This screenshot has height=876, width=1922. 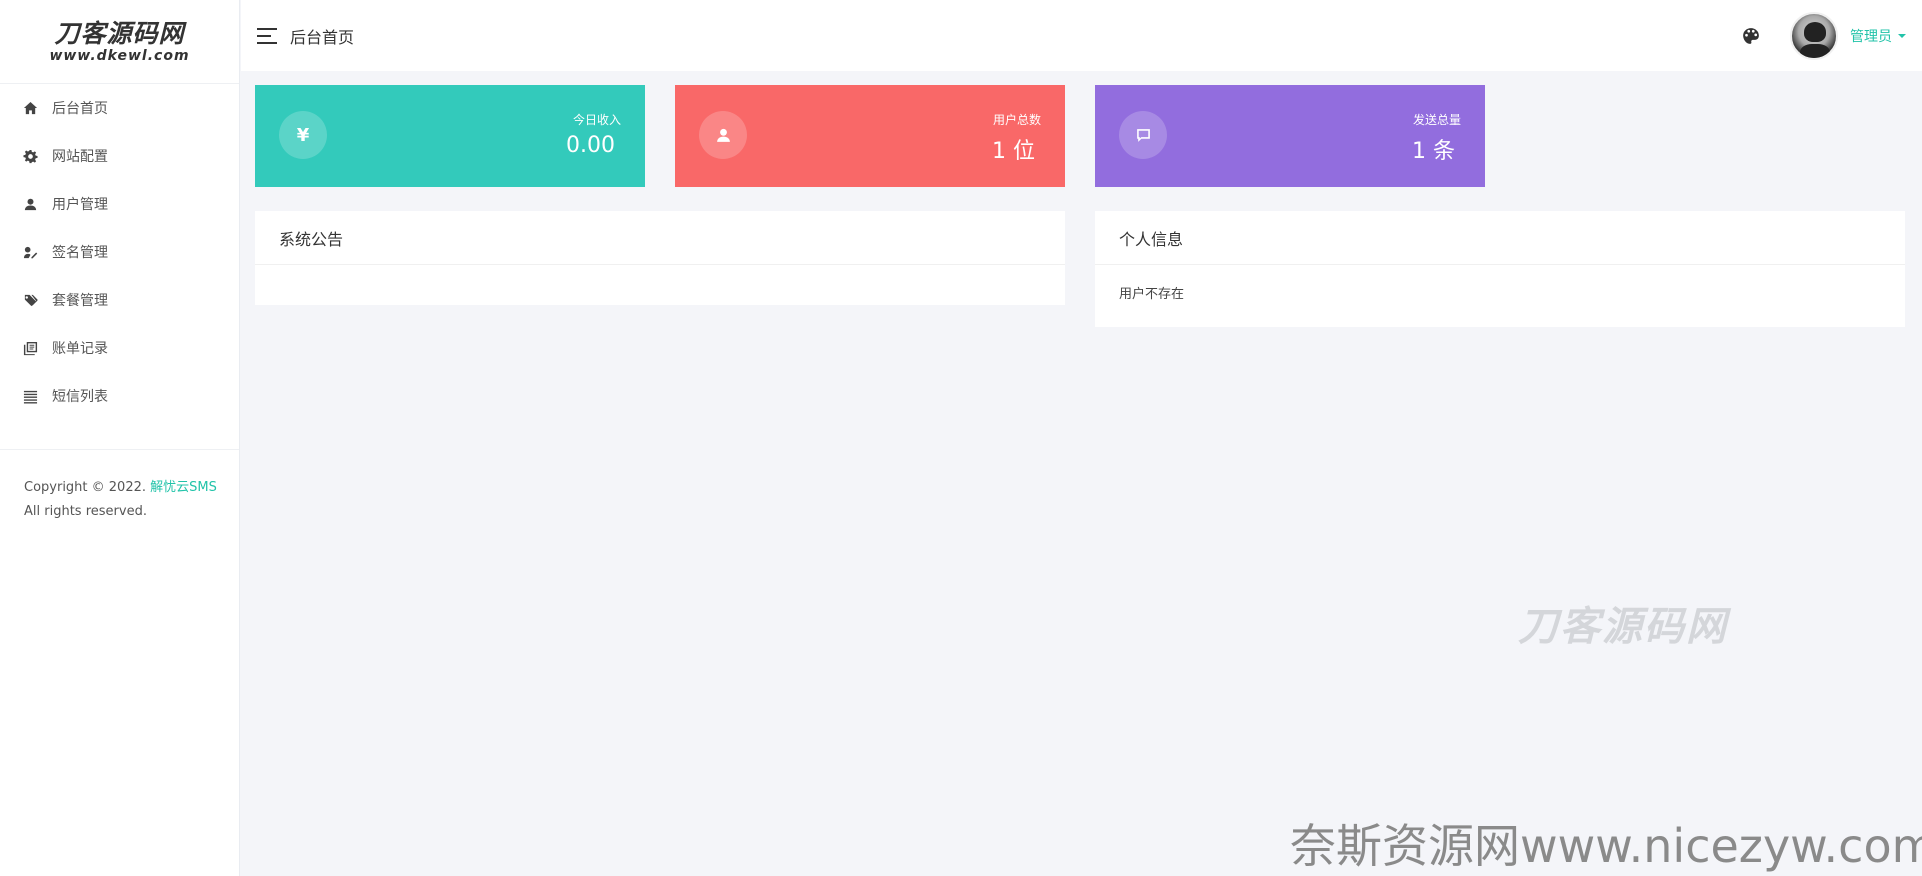 What do you see at coordinates (30, 396) in the screenshot?
I see `list-icon` at bounding box center [30, 396].